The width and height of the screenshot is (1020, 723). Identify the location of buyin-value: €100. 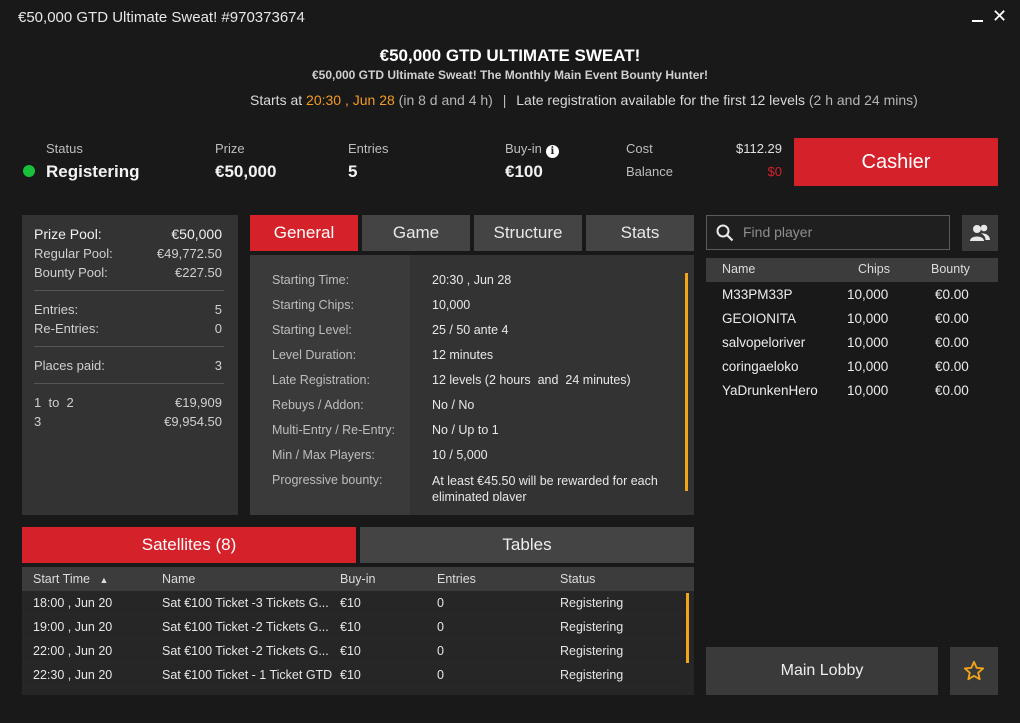
(524, 171).